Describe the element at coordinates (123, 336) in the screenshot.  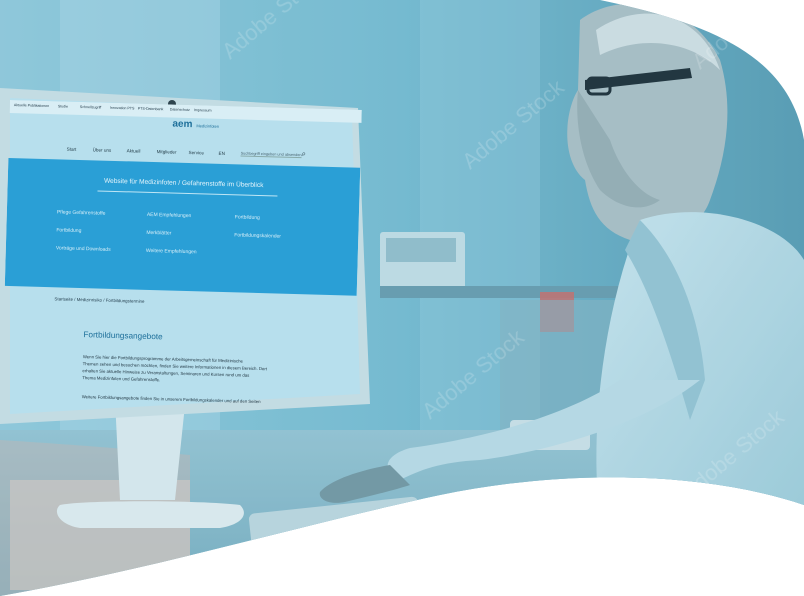
I see `page-title: Fortbildungsangebote` at that location.